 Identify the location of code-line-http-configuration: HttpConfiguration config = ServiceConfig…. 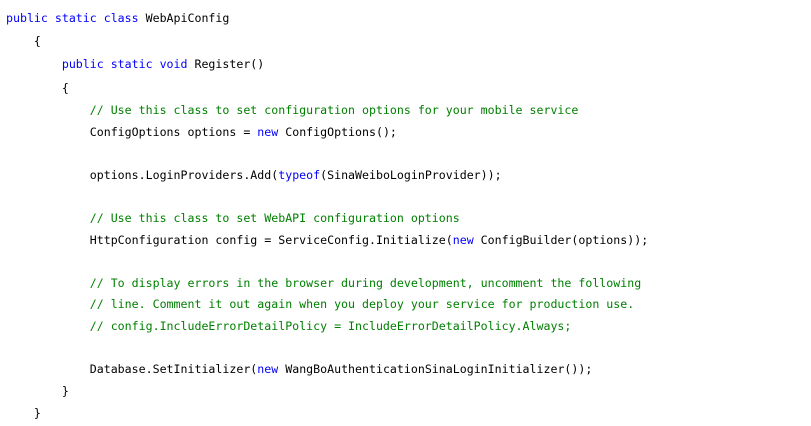
(369, 240).